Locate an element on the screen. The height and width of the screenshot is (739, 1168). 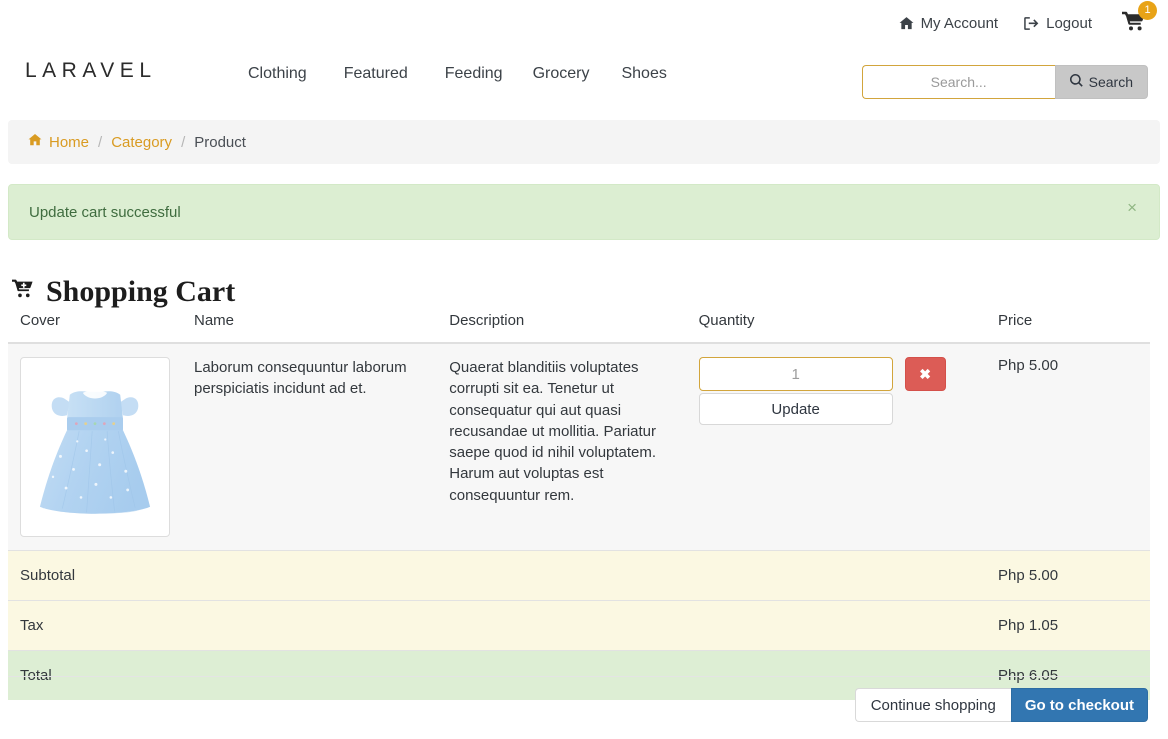
main-navigation: Clothing Featured Feeding Grocery Shoes is located at coordinates (474, 74).